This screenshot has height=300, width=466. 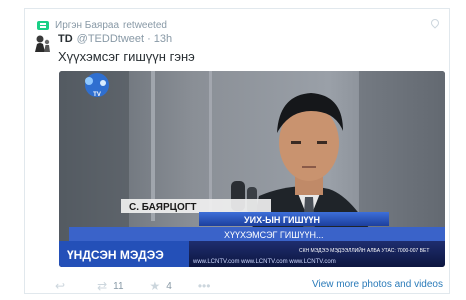 I want to click on retweet-context: Иргэн Баяраа retweeted, so click(x=102, y=25).